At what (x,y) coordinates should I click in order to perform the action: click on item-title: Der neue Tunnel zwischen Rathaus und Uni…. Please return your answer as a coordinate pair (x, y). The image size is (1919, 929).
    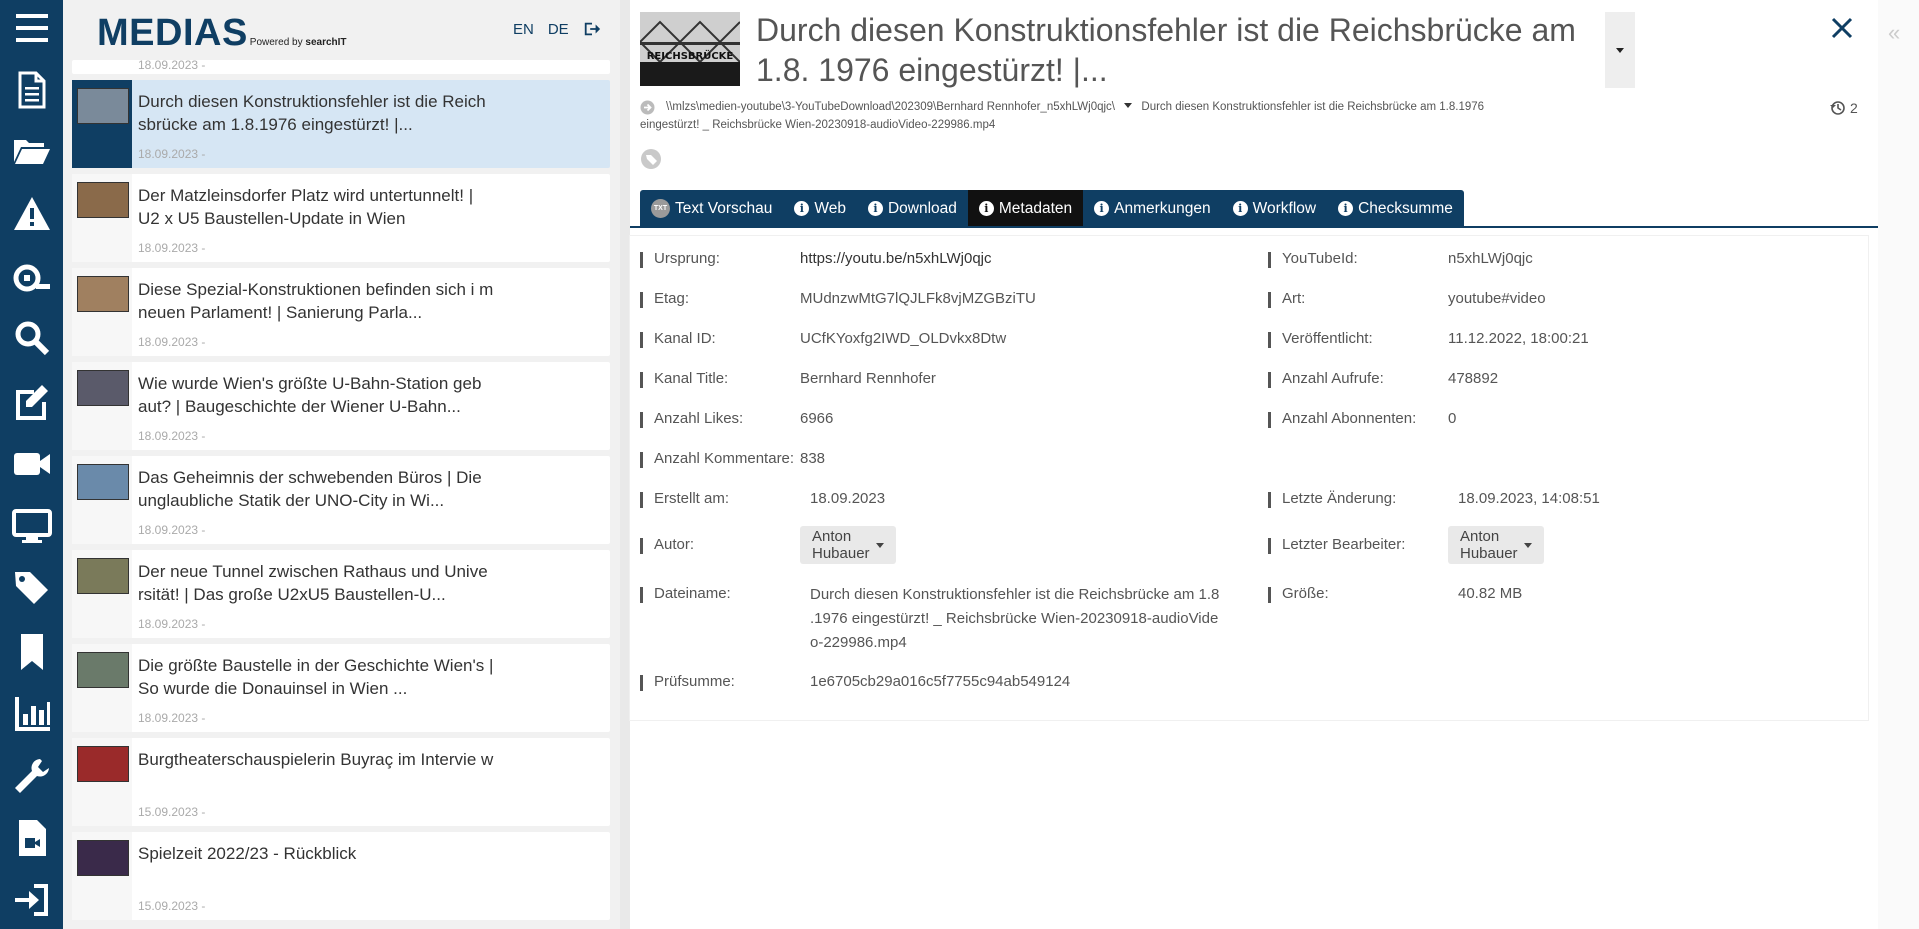
    Looking at the image, I should click on (313, 583).